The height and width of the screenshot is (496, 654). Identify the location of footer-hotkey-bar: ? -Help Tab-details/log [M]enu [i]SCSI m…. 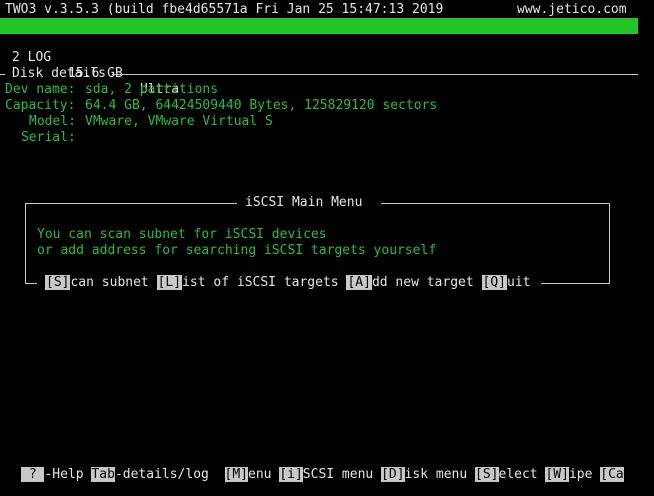
(322, 475).